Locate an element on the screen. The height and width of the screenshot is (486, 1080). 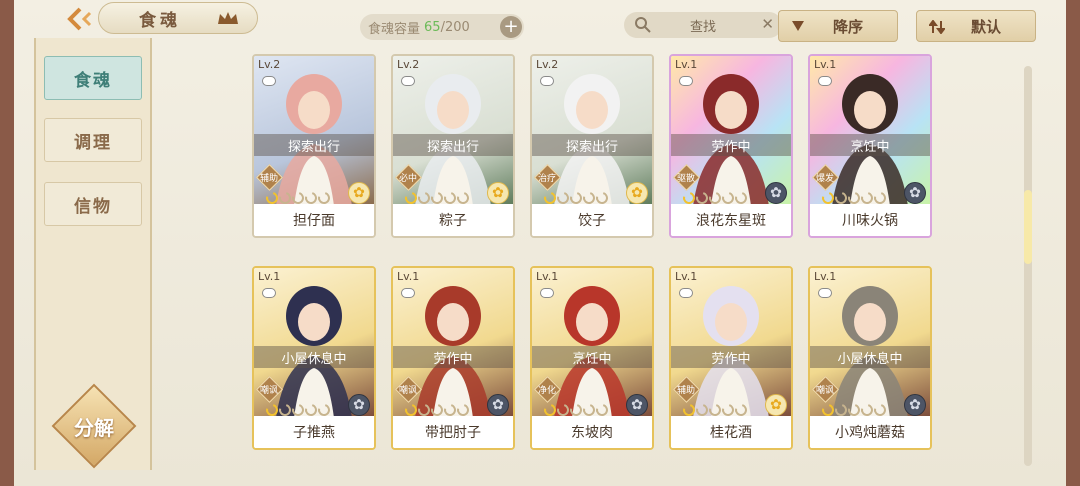
food-soul-name: 浪花东星斑 is located at coordinates (731, 220).